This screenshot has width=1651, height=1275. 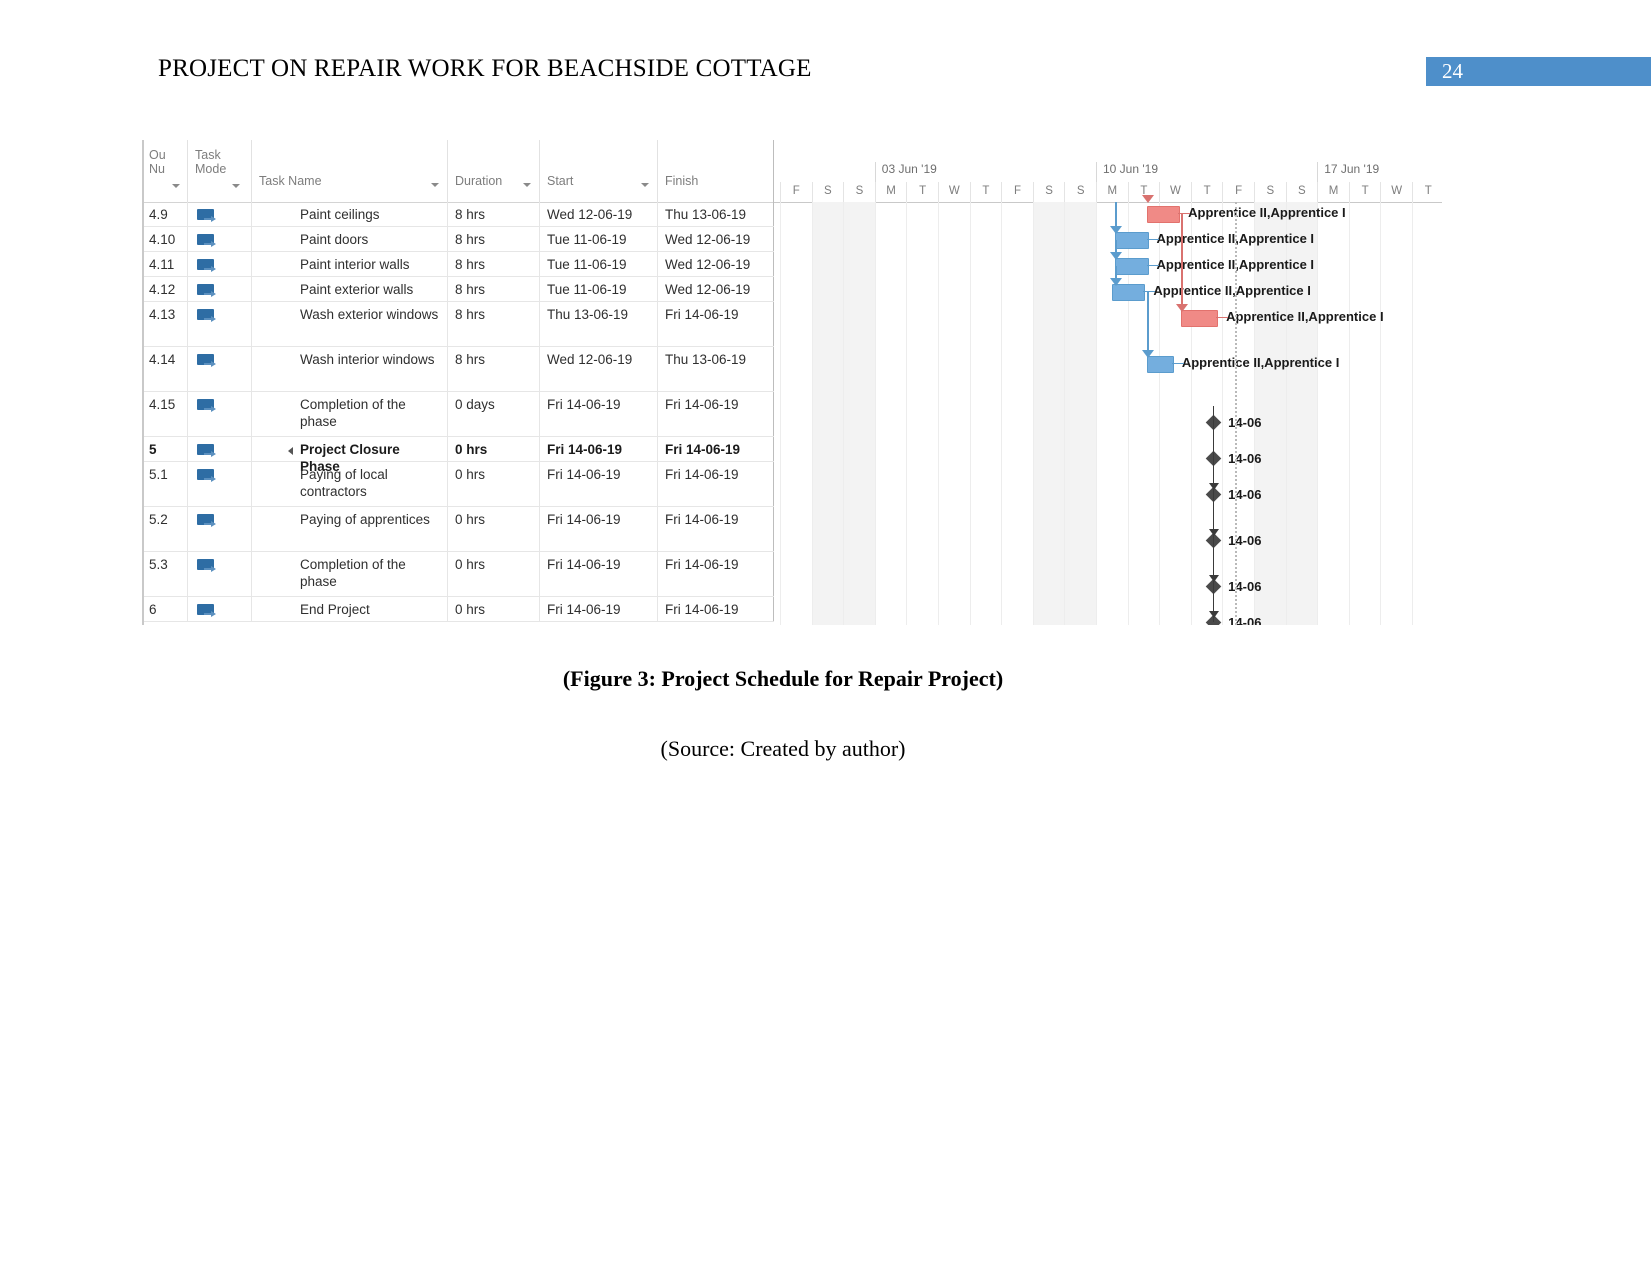 What do you see at coordinates (165, 289) in the screenshot?
I see `cell-outline-number: 4.12` at bounding box center [165, 289].